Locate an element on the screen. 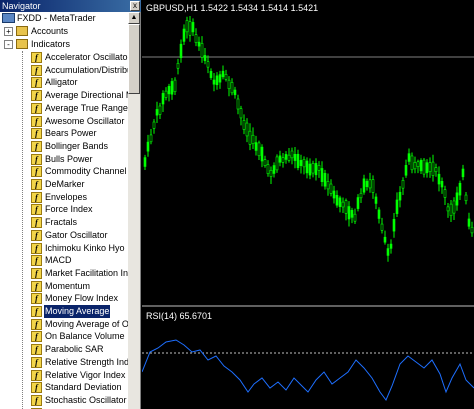 Image resolution: width=474 pixels, height=409 pixels. tree-accounts: + Accounts is located at coordinates (64, 31).